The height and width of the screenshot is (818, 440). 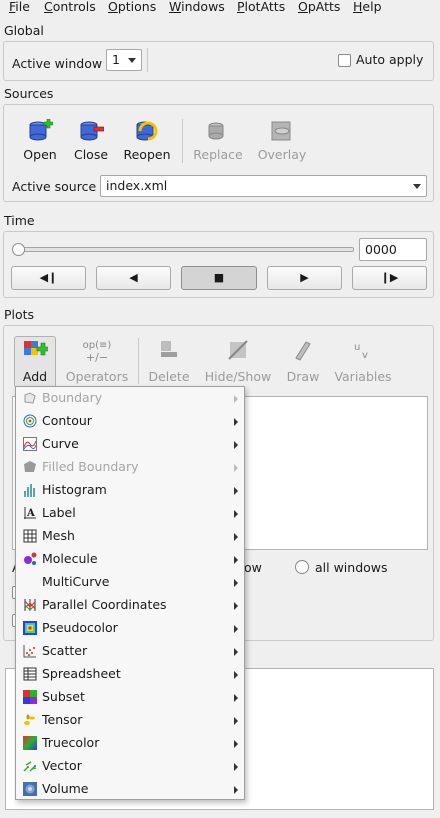 What do you see at coordinates (130, 398) in the screenshot?
I see `menu-item-boundary: Boundary` at bounding box center [130, 398].